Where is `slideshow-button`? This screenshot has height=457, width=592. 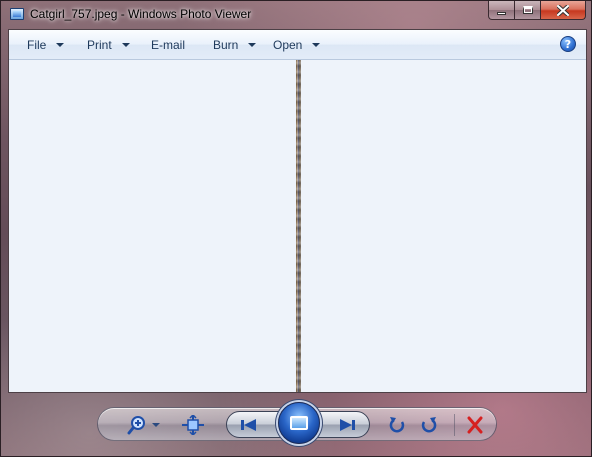 slideshow-button is located at coordinates (299, 423).